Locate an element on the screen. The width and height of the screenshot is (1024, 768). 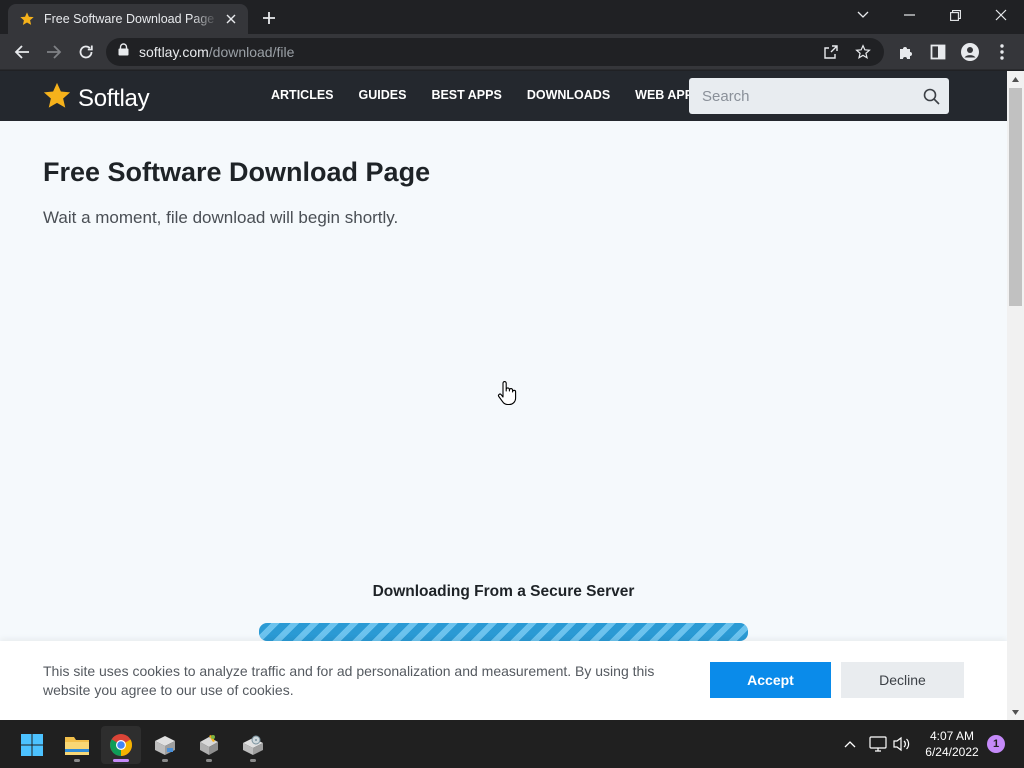
browser-titlebar: Free Software Download Page - Softlay is located at coordinates (512, 17).